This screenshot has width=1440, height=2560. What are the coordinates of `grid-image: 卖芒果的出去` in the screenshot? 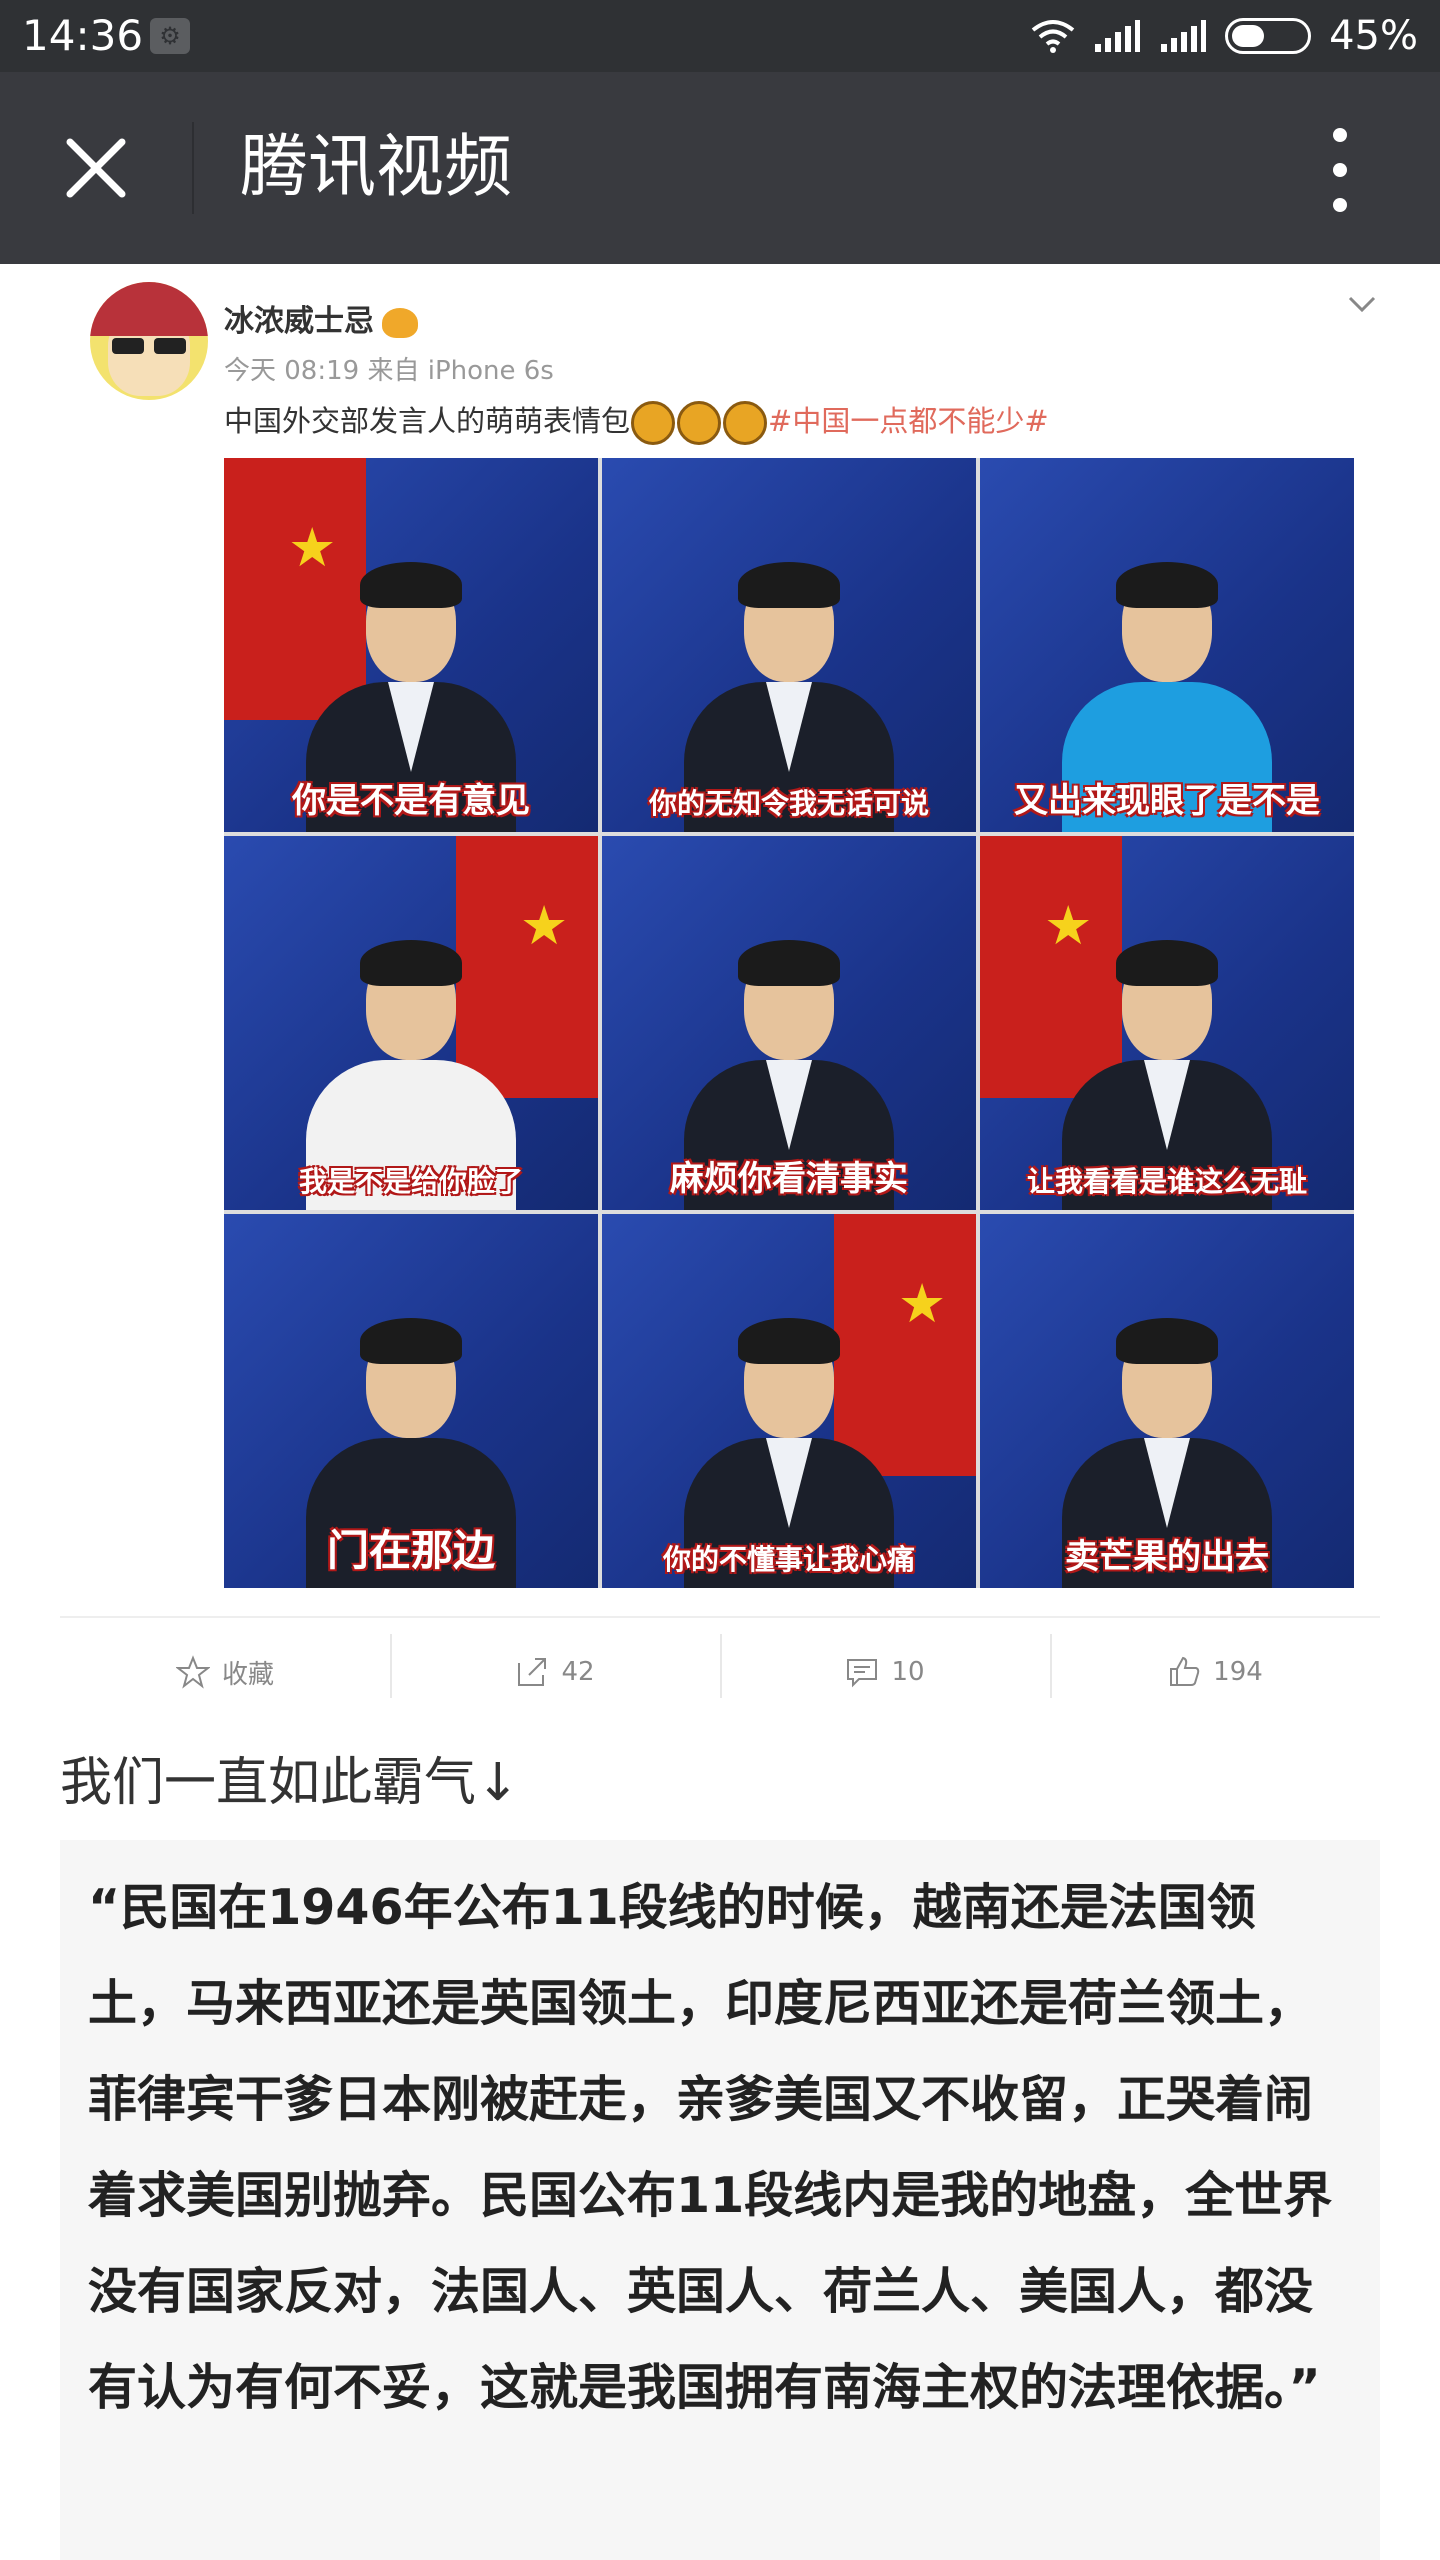 It's located at (1167, 1401).